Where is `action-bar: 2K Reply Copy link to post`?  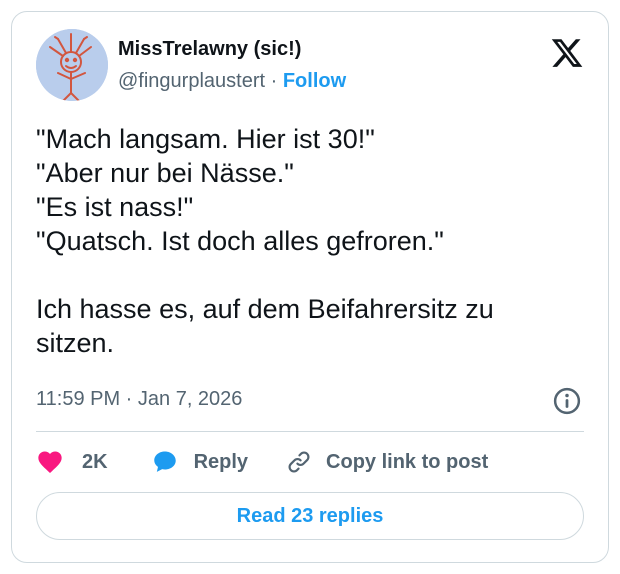
action-bar: 2K Reply Copy link to post is located at coordinates (262, 462).